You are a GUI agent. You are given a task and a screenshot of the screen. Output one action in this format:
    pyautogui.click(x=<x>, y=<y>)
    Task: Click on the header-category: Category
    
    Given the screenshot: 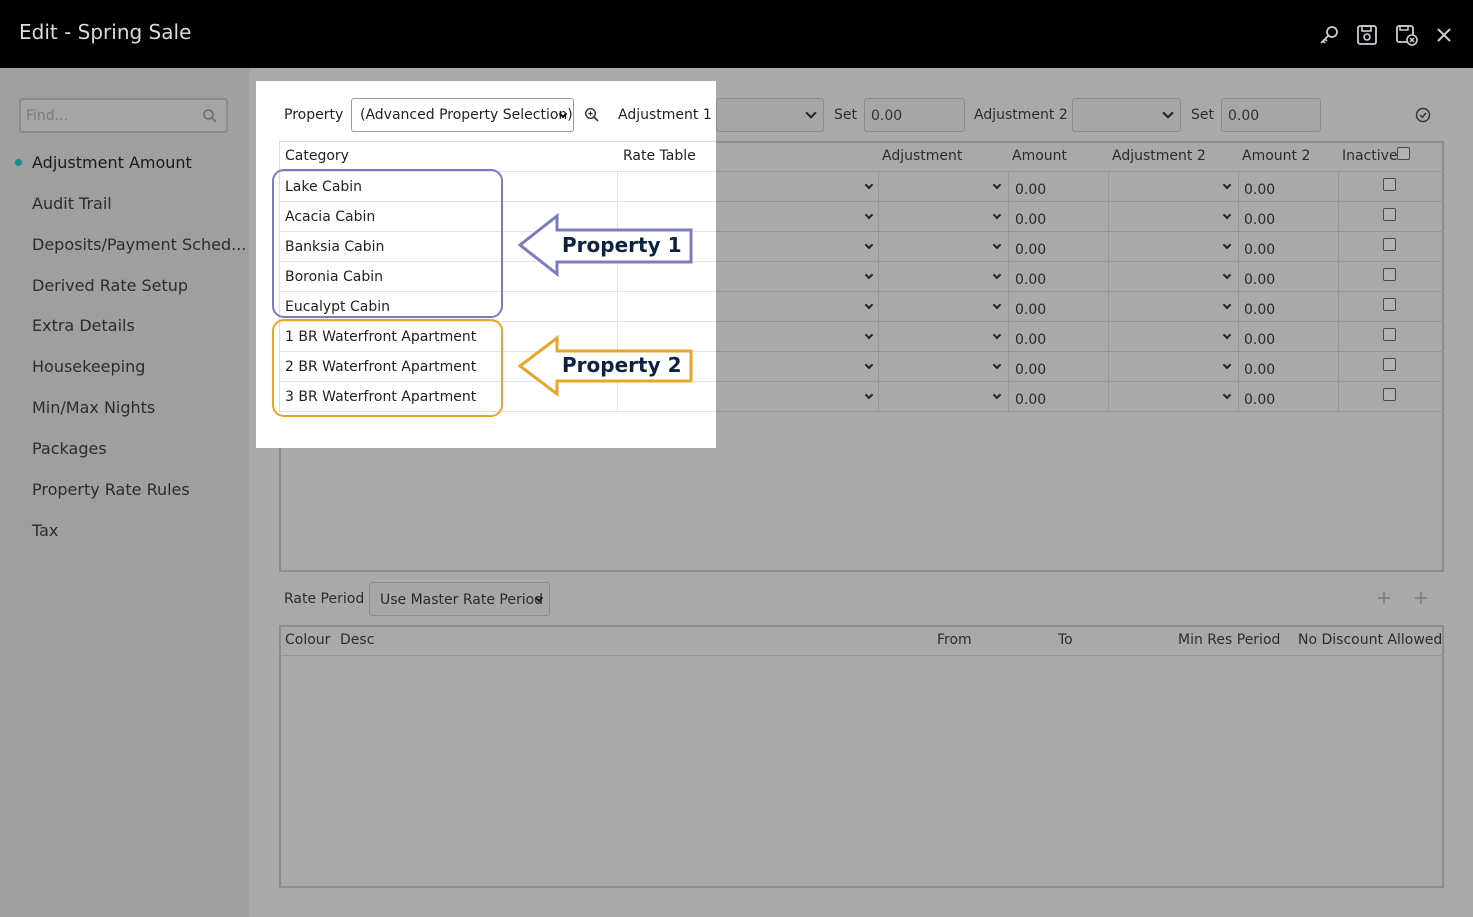 What is the action you would take?
    pyautogui.click(x=317, y=156)
    